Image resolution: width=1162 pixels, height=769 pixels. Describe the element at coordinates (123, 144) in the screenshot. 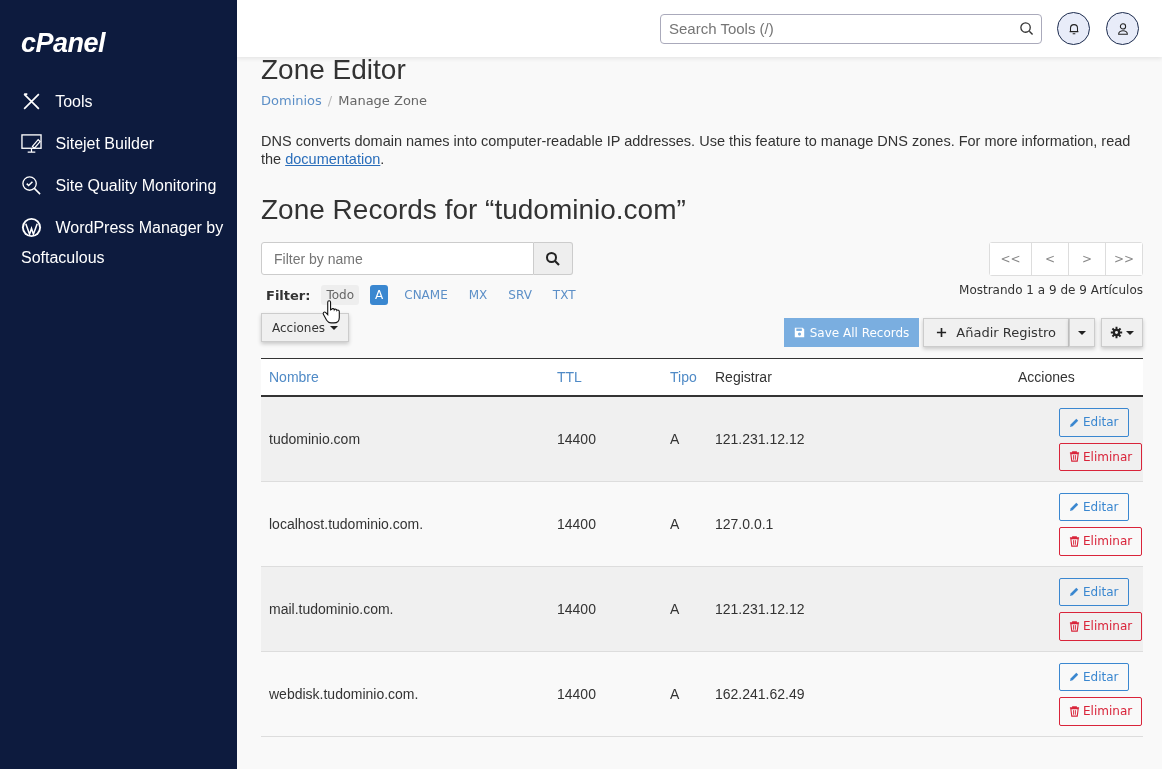

I see `sidebar-item: Sitejet Builder` at that location.